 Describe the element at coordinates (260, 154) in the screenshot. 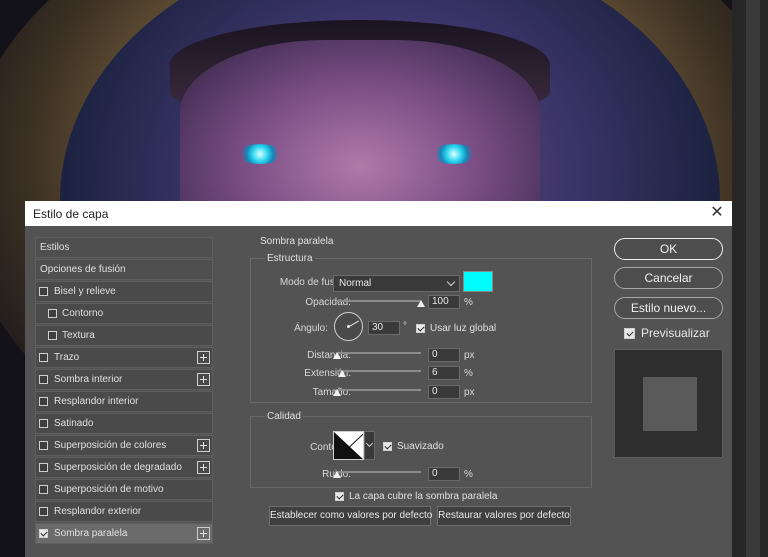

I see `left-eye` at that location.